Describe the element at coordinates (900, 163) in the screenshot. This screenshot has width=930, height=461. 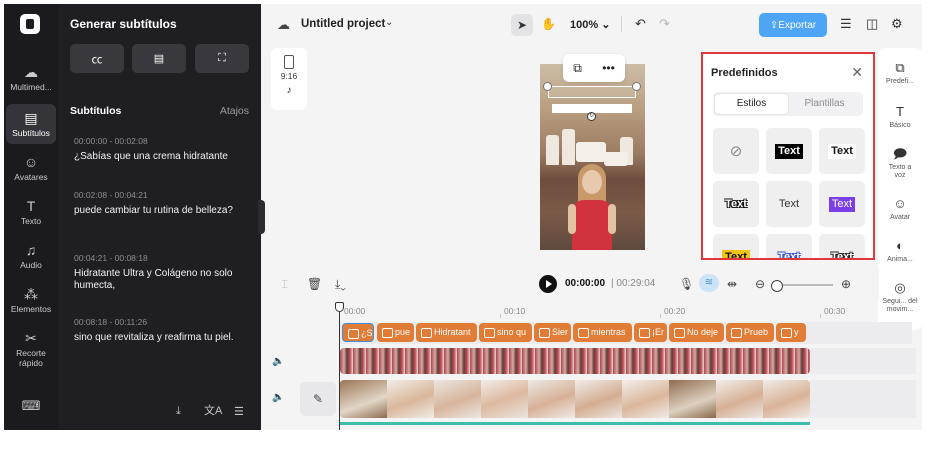
I see `rail-item-text-to-speech: 🗩 Texto a voz` at that location.